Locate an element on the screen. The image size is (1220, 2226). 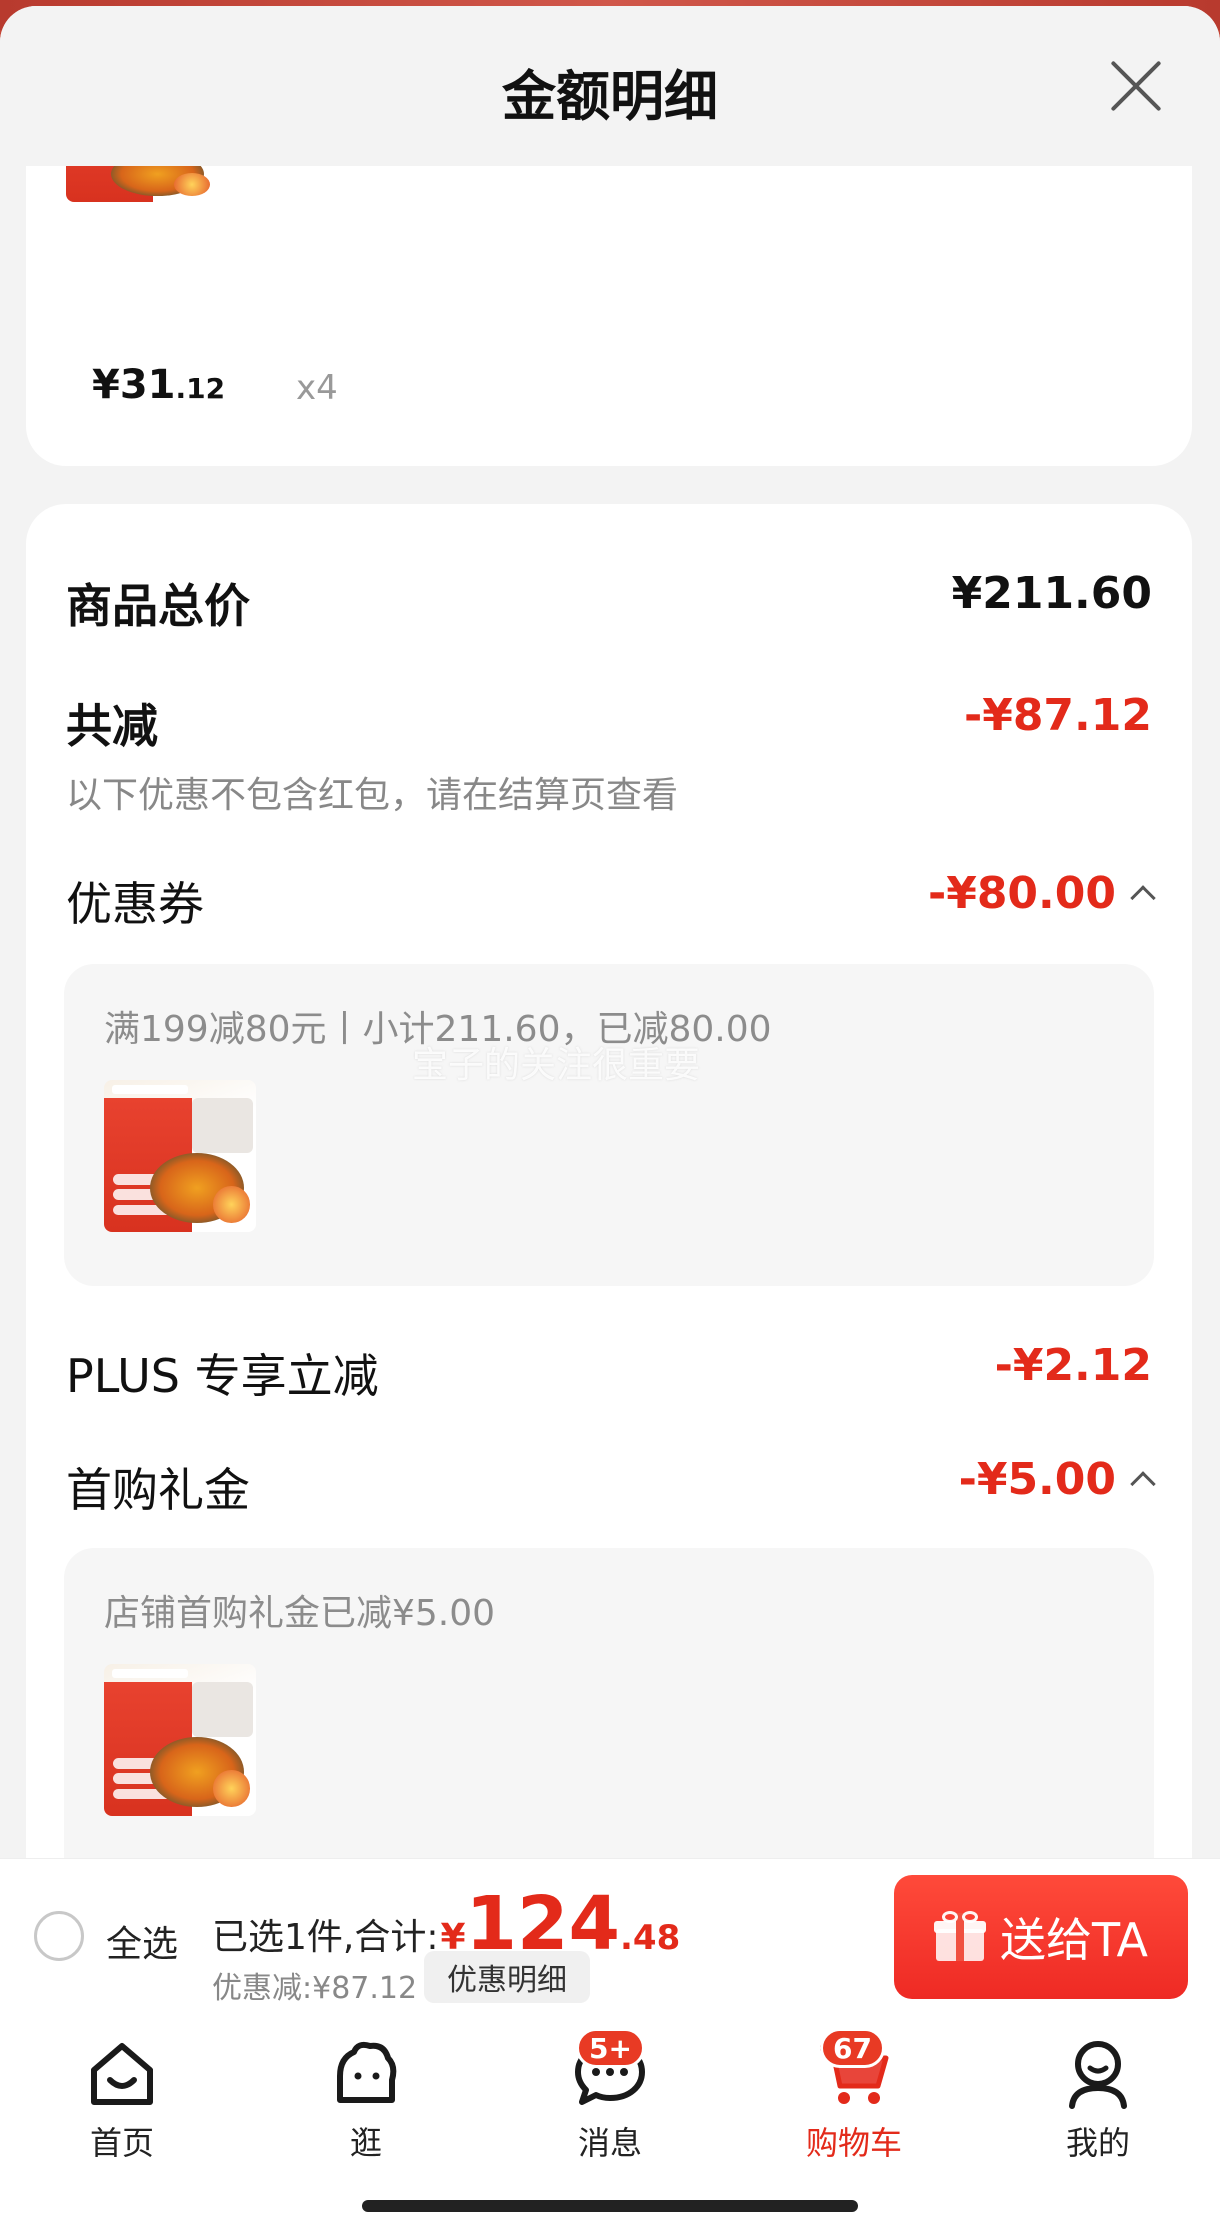
first-purchase-toggle: -¥5.00 is located at coordinates (1057, 1479).